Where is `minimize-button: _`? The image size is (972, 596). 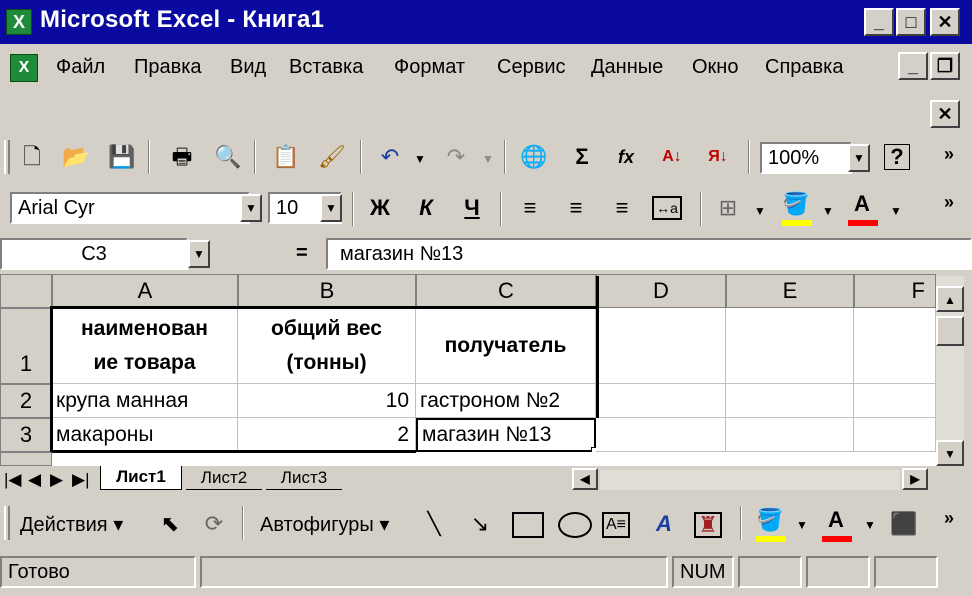
minimize-button: _ is located at coordinates (879, 22).